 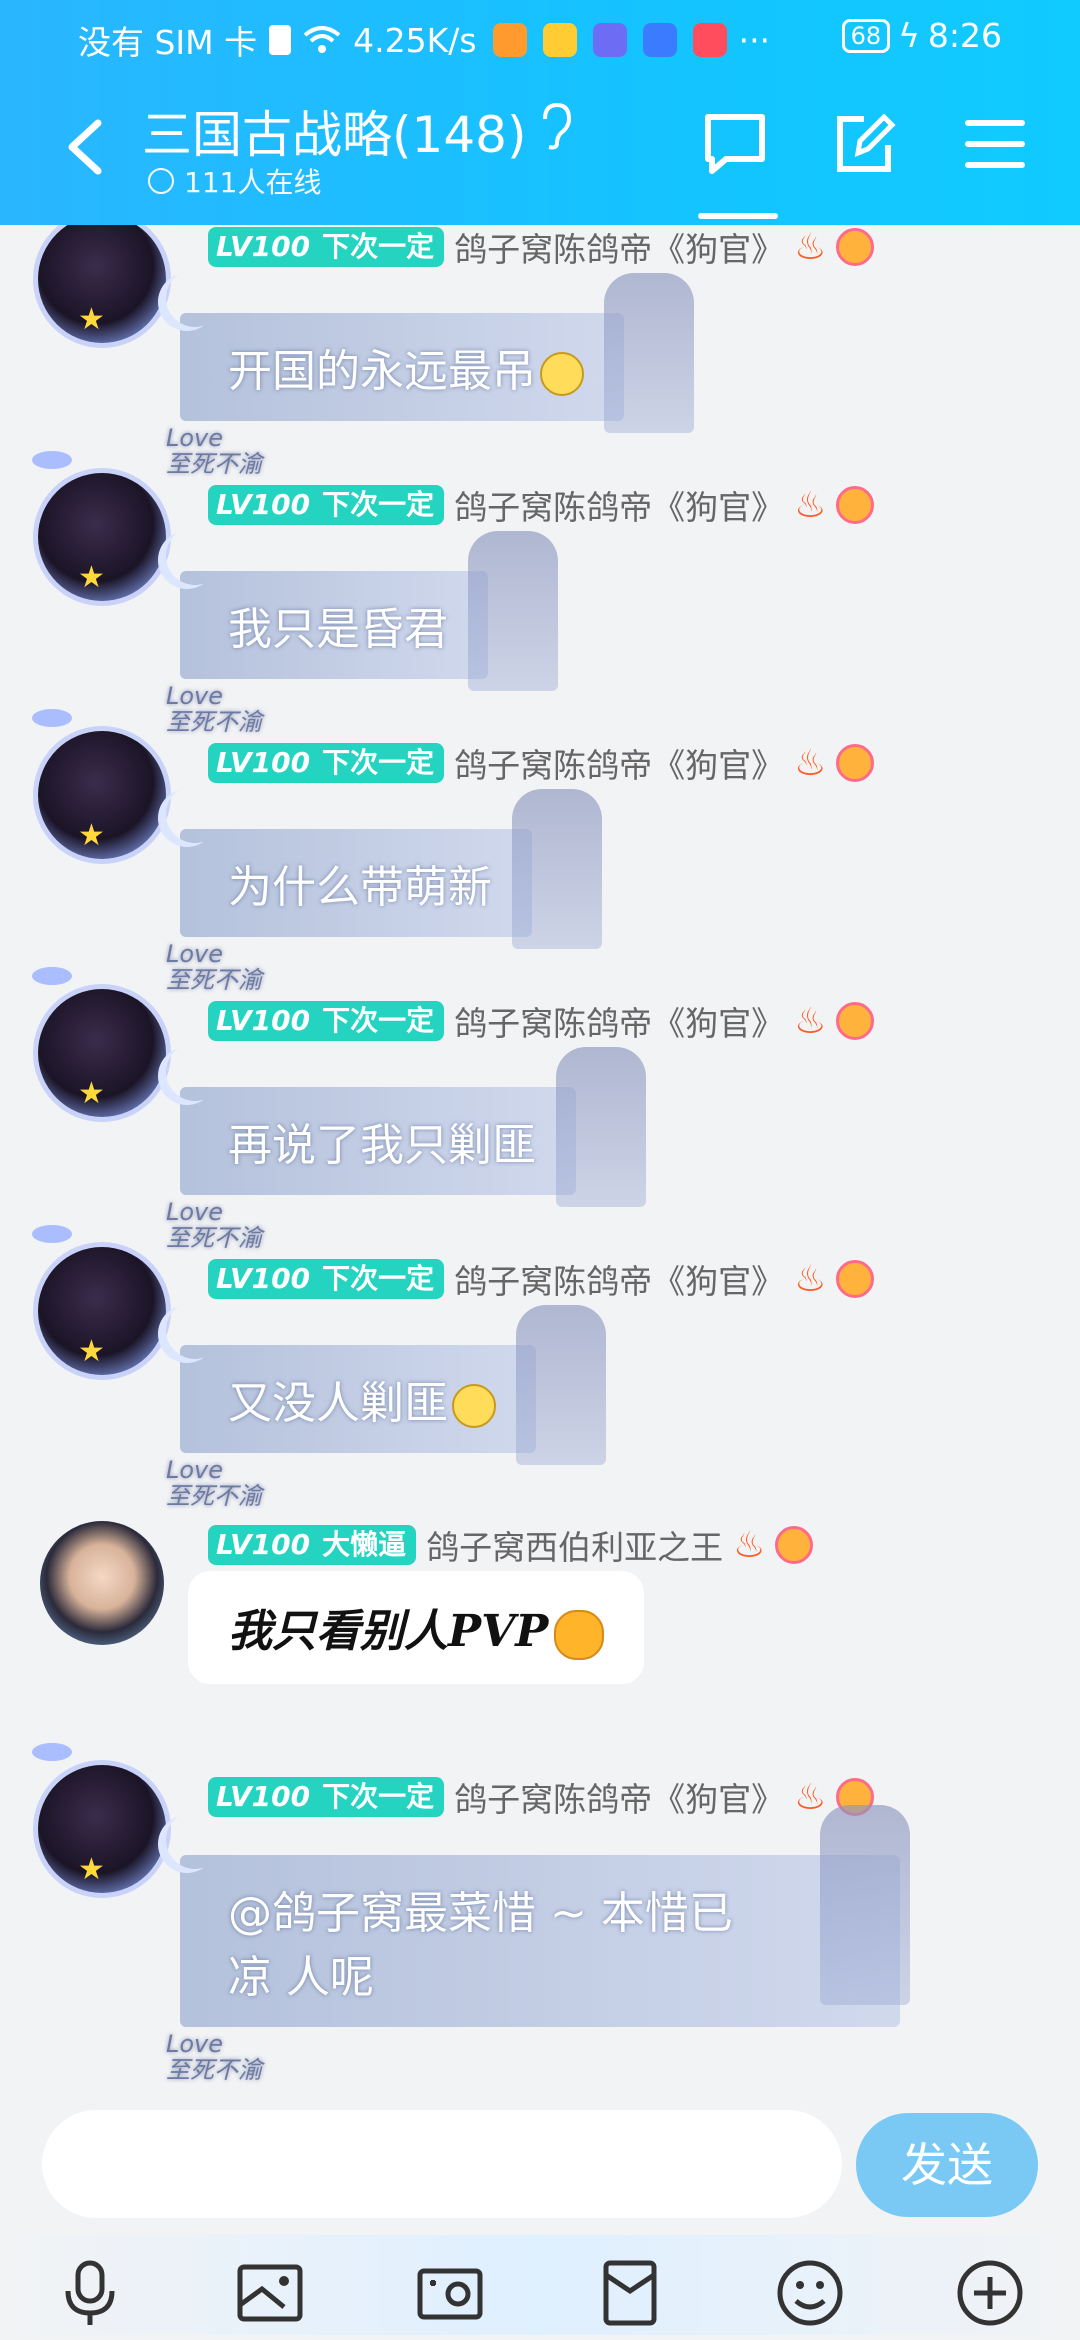 I want to click on more-notifications: ···, so click(x=754, y=40).